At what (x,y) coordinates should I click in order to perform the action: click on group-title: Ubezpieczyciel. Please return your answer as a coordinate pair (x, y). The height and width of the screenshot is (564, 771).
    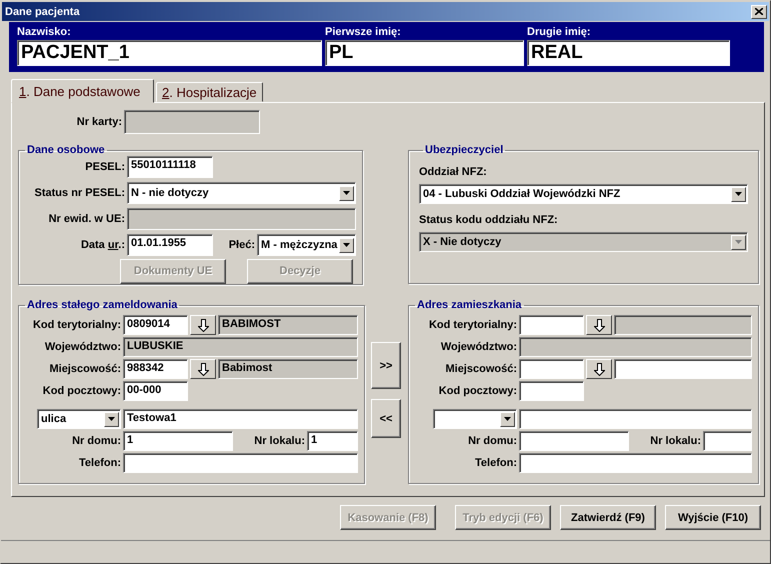
    Looking at the image, I should click on (464, 150).